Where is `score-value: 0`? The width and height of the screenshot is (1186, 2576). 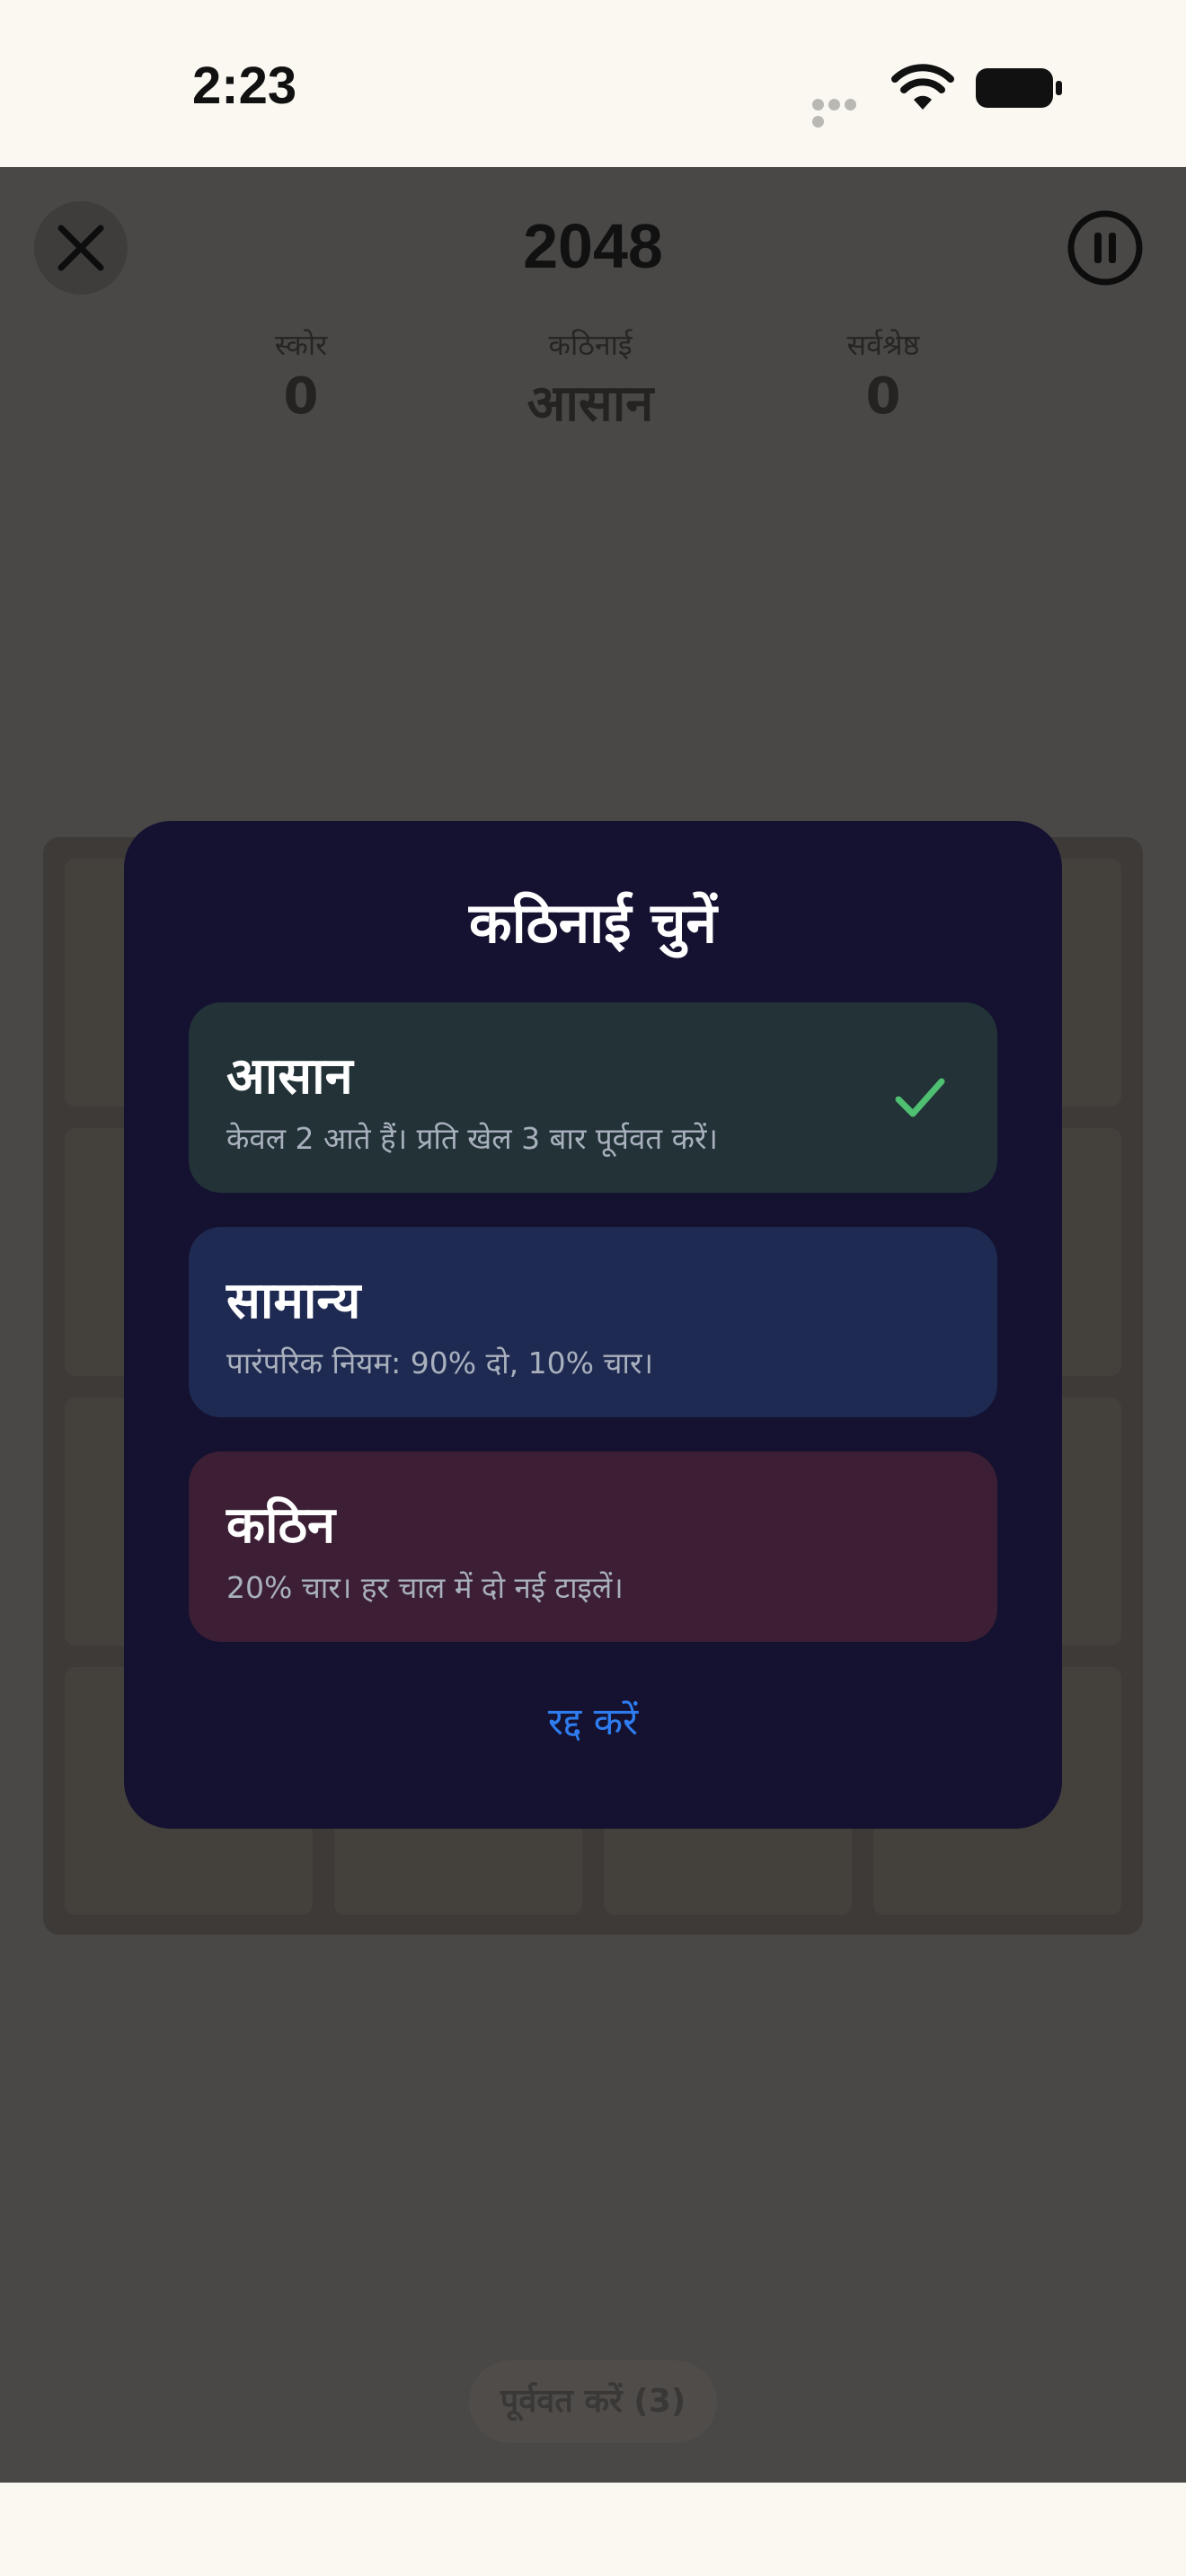 score-value: 0 is located at coordinates (301, 396).